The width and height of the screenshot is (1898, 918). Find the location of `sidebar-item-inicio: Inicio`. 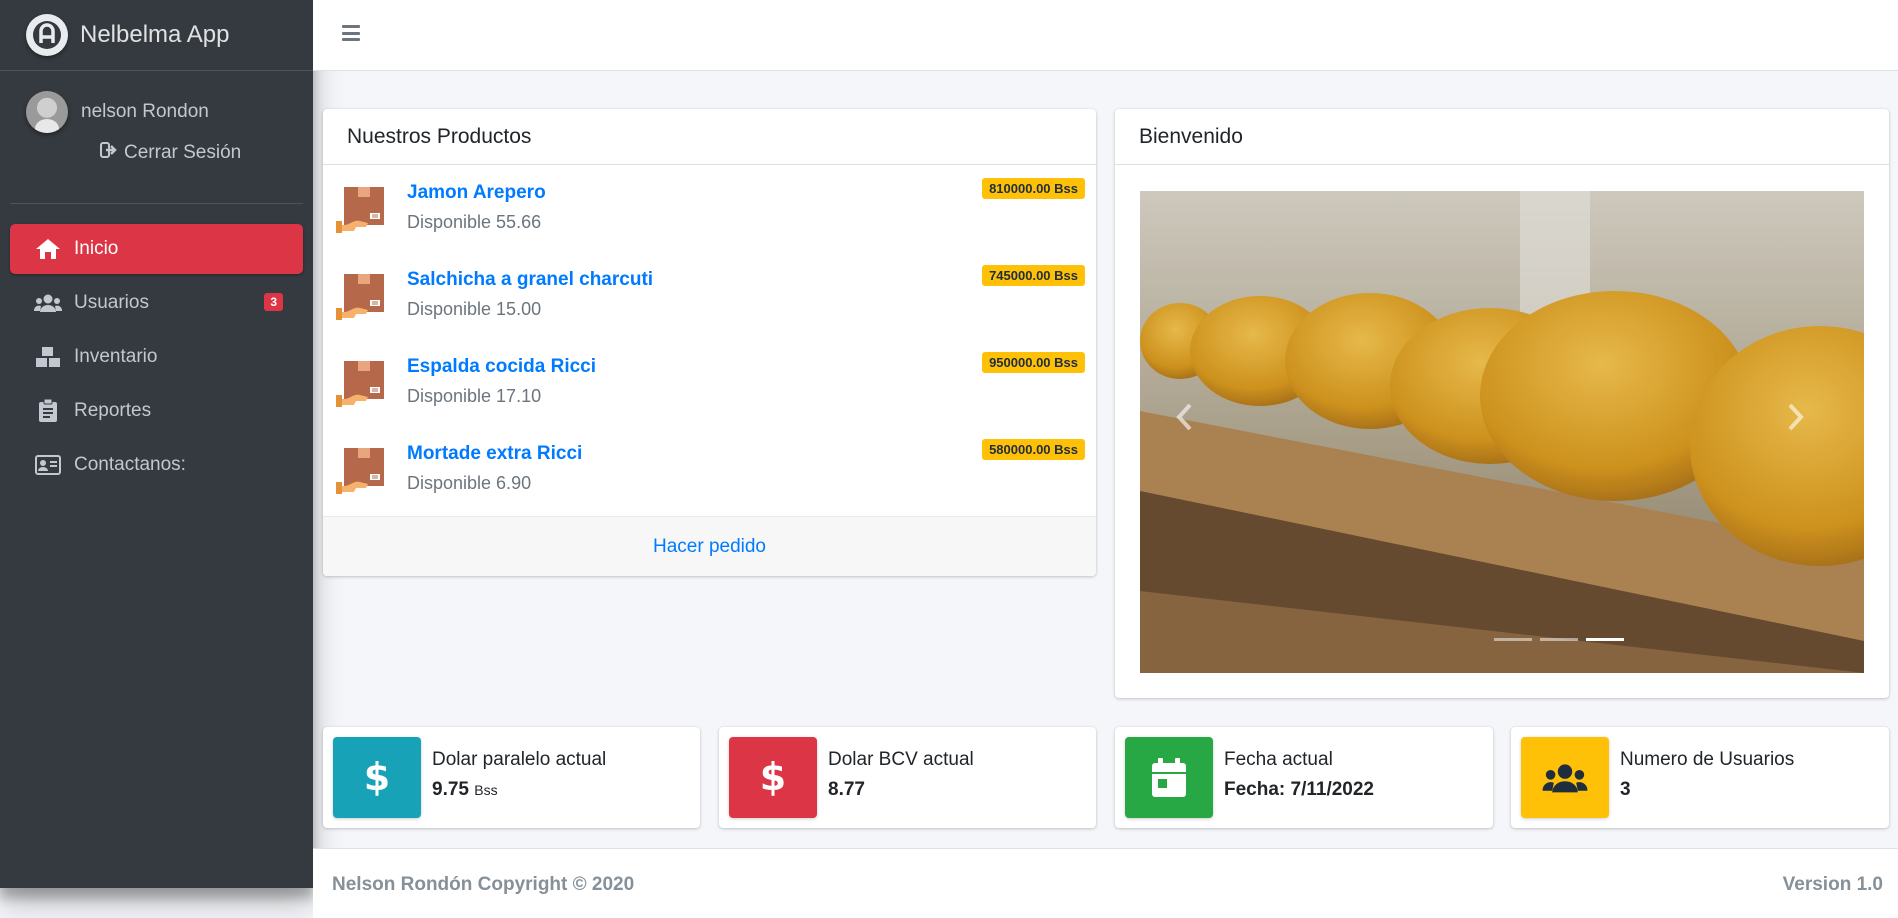

sidebar-item-inicio: Inicio is located at coordinates (156, 249).